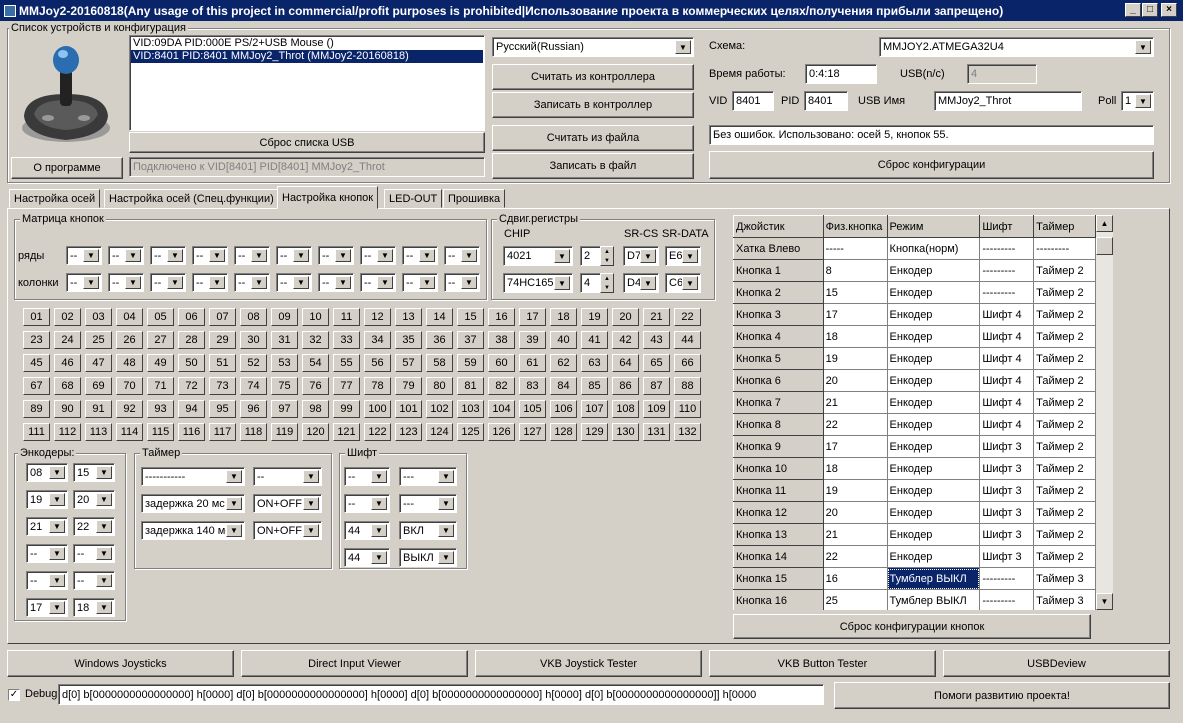 Image resolution: width=1183 pixels, height=723 pixels. I want to click on button-13: 13, so click(408, 317).